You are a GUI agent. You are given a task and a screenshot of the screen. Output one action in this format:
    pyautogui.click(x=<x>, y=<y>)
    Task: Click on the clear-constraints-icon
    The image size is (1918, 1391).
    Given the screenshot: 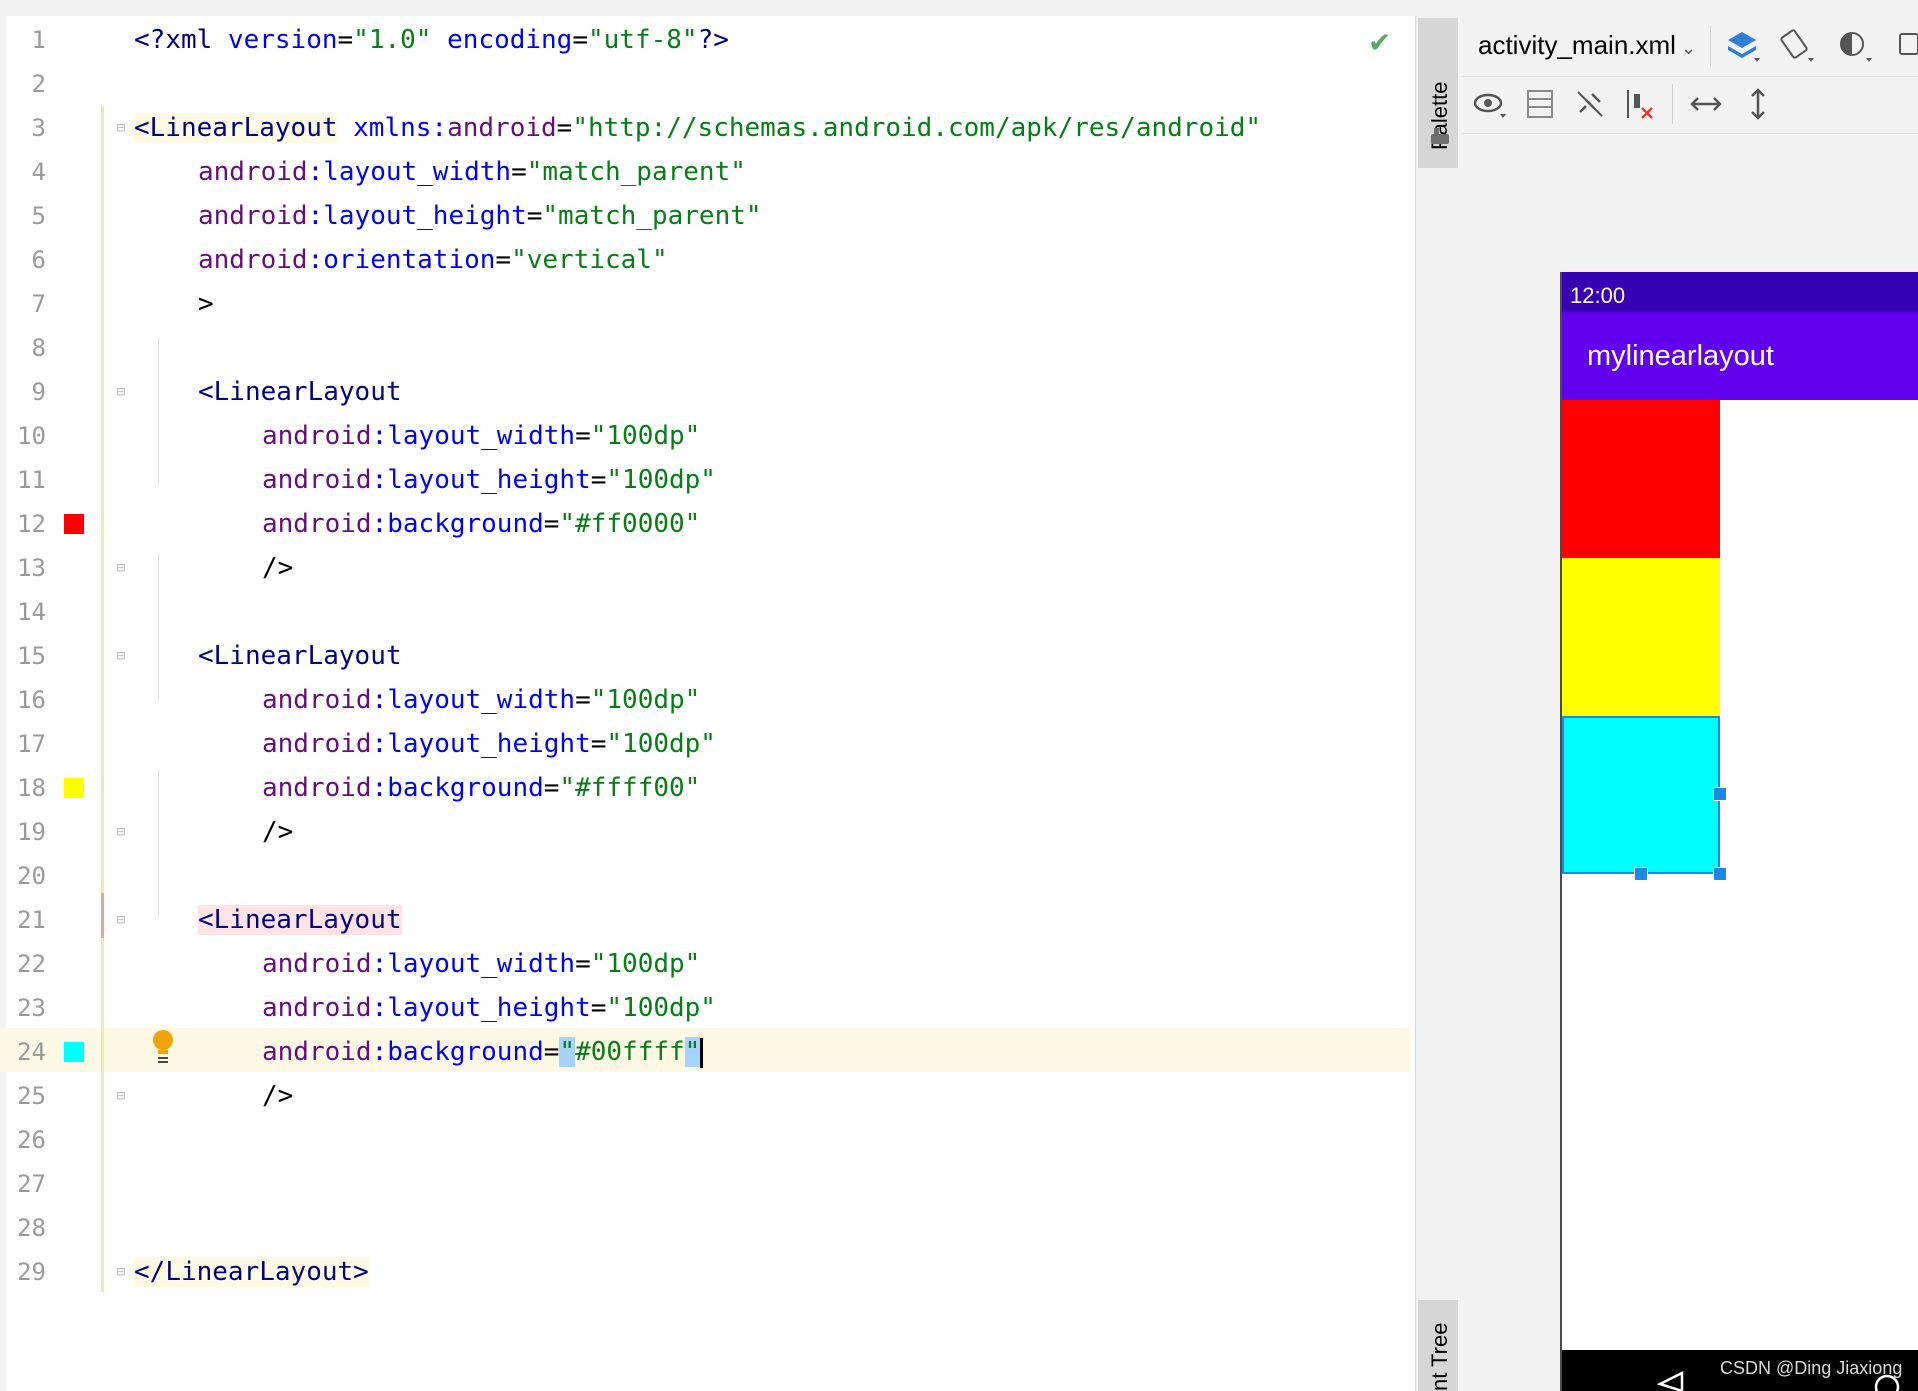 What is the action you would take?
    pyautogui.click(x=1640, y=104)
    